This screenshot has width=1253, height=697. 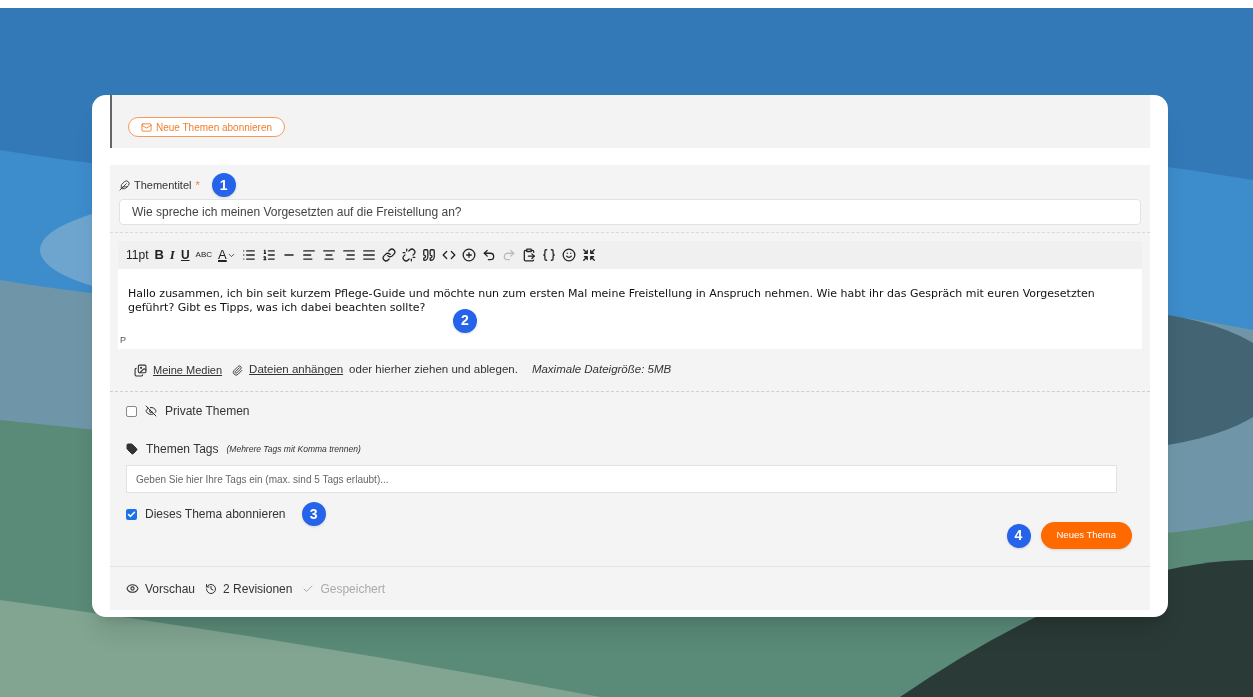 I want to click on media-link: Meine Medien, so click(x=188, y=370).